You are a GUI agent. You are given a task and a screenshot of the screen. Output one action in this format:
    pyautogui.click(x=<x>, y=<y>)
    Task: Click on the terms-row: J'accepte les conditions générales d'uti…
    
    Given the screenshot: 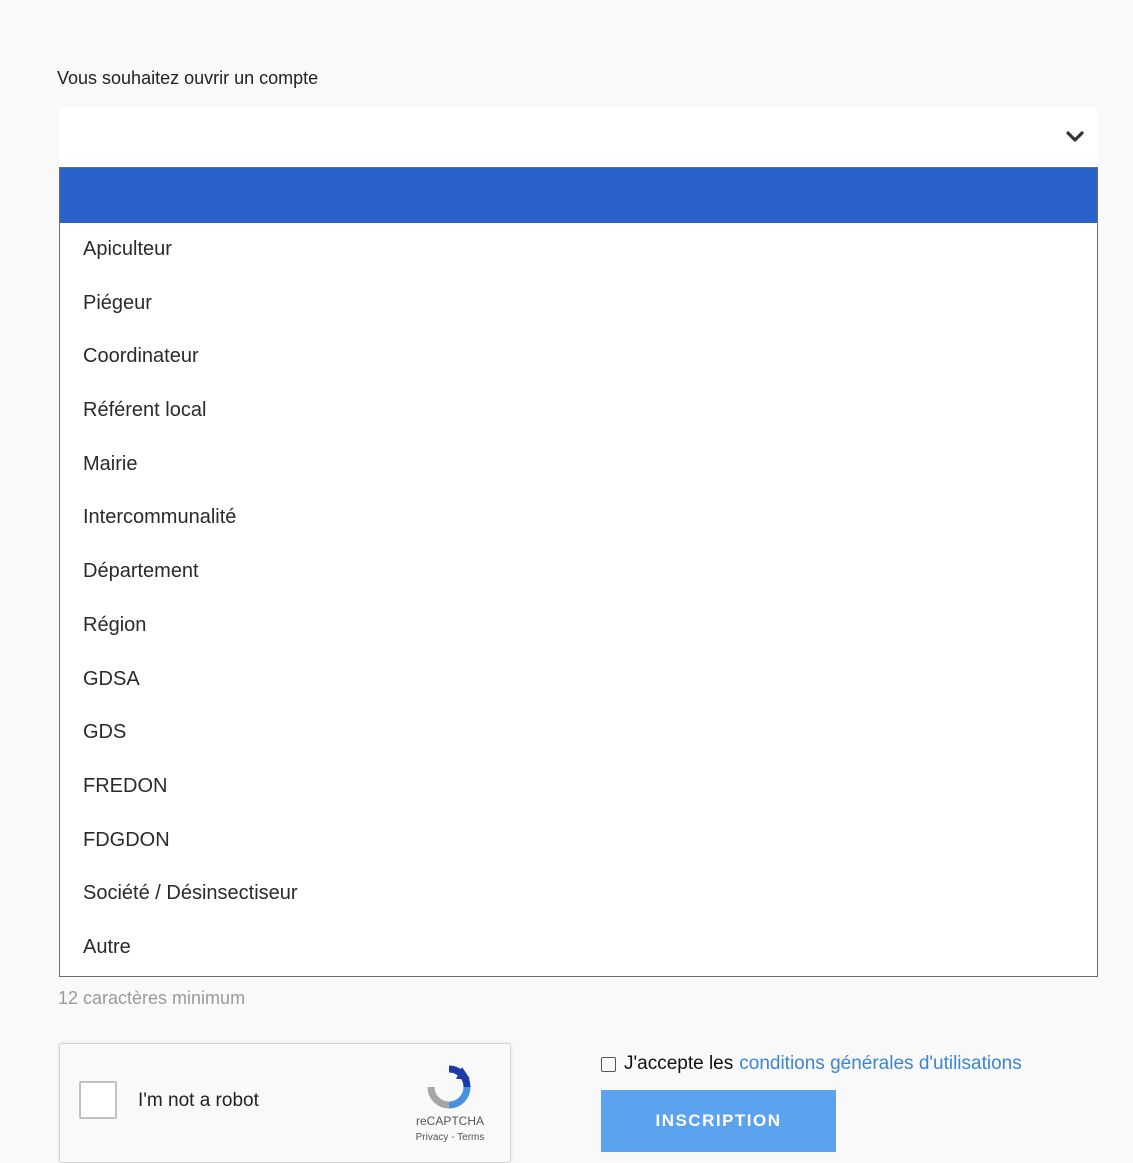 What is the action you would take?
    pyautogui.click(x=811, y=1064)
    